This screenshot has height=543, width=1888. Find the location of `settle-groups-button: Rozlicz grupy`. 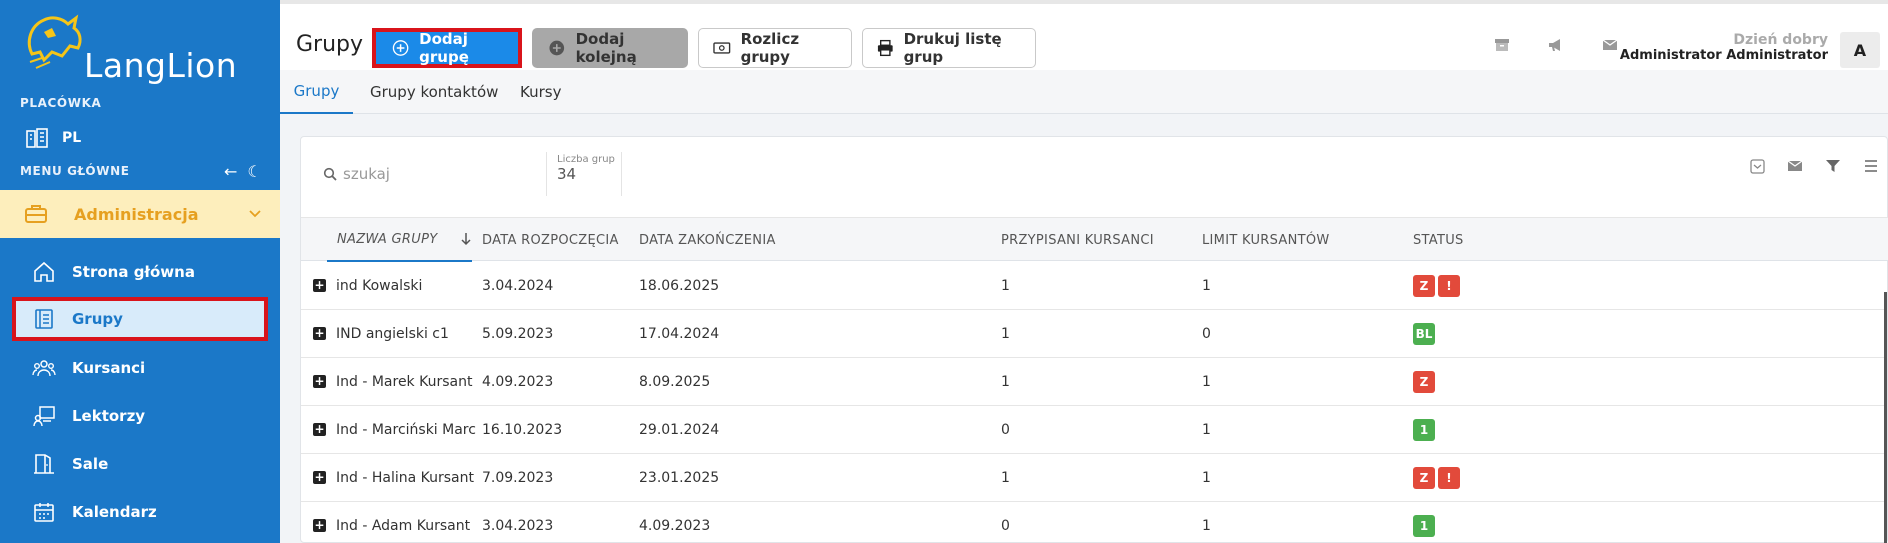

settle-groups-button: Rozlicz grupy is located at coordinates (775, 48).